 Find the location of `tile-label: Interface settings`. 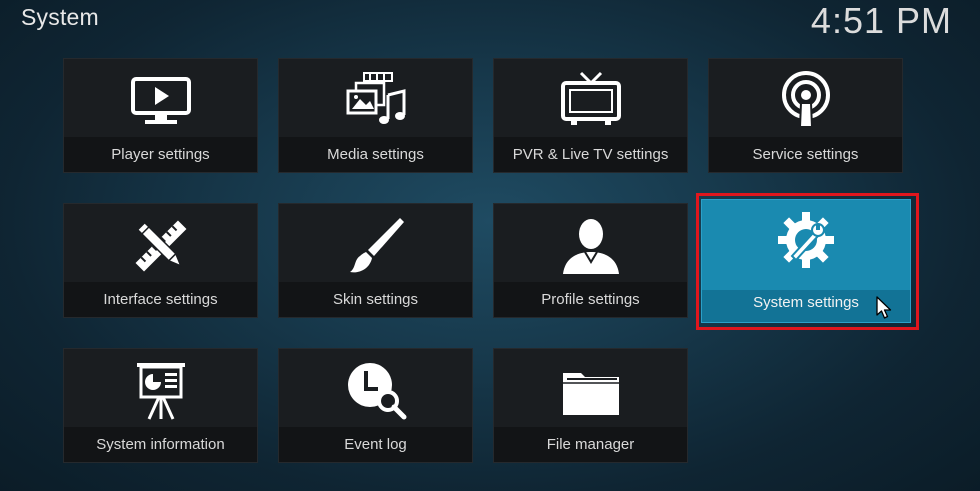

tile-label: Interface settings is located at coordinates (160, 299).